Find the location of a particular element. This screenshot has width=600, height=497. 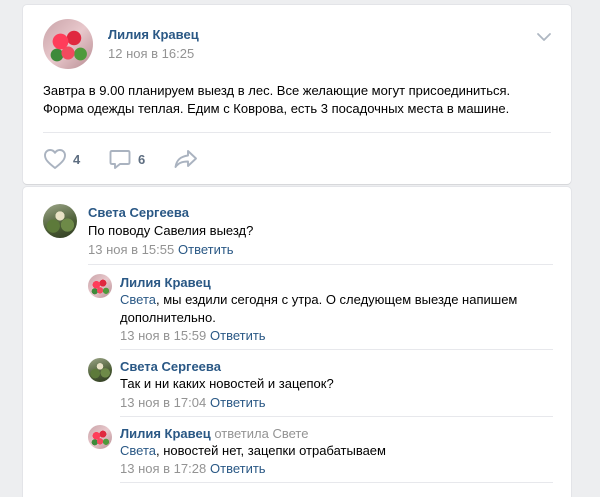

share-button is located at coordinates (186, 159).